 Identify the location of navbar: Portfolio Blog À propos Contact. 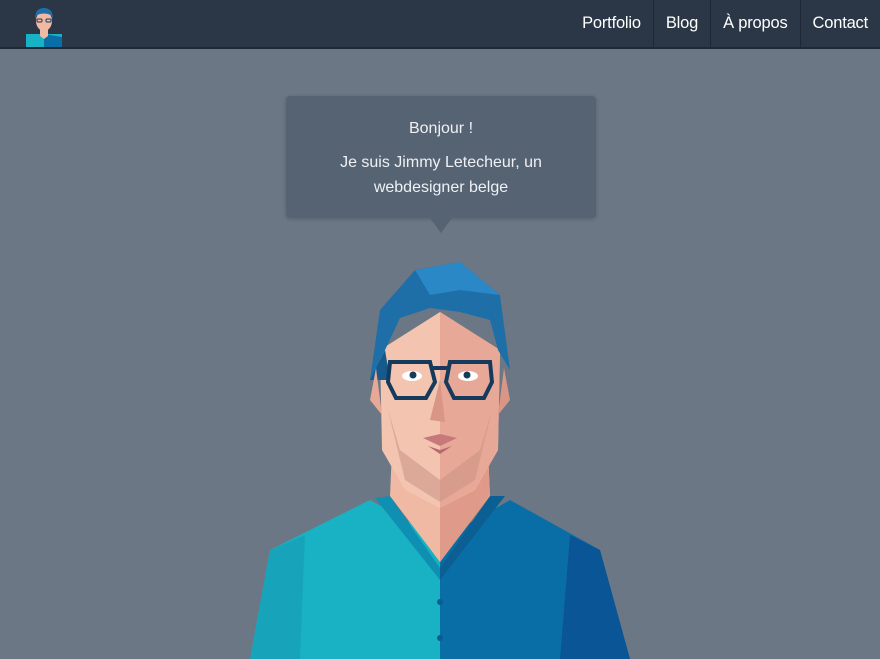
(440, 24).